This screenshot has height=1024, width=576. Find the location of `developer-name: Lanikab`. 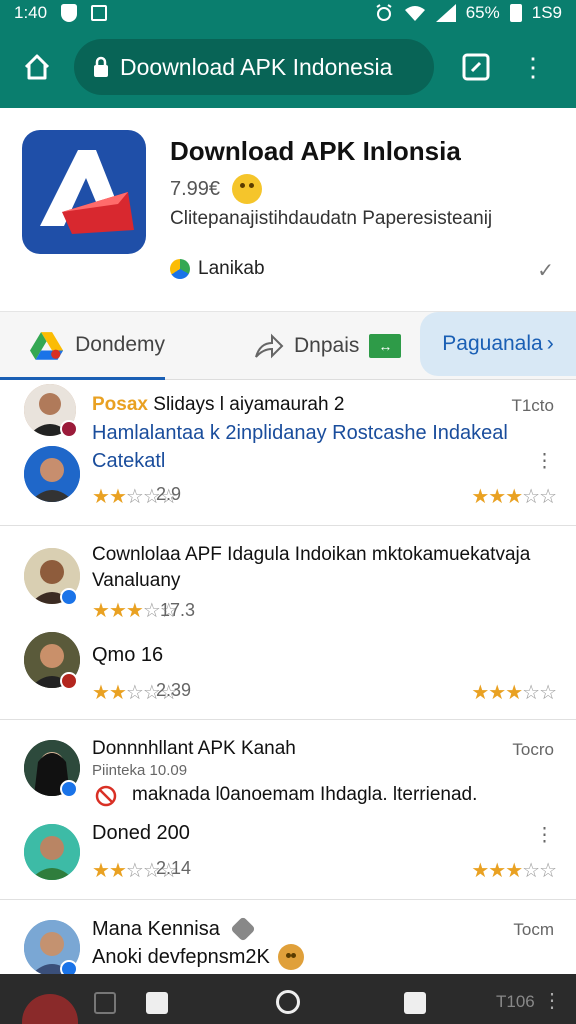

developer-name: Lanikab is located at coordinates (231, 268).